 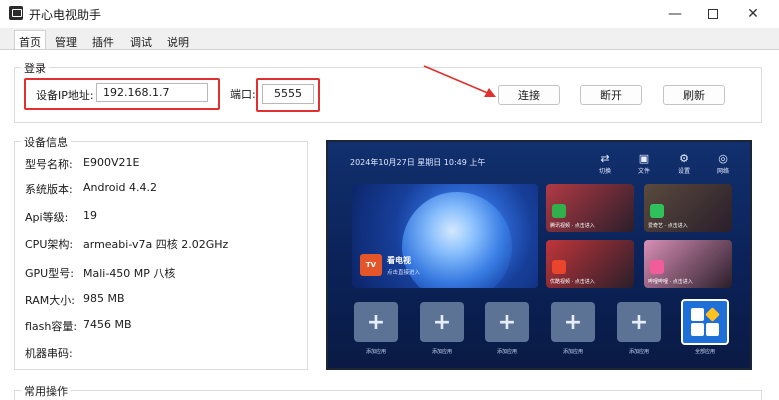 I want to click on swap-icon: ⇄, so click(x=605, y=158).